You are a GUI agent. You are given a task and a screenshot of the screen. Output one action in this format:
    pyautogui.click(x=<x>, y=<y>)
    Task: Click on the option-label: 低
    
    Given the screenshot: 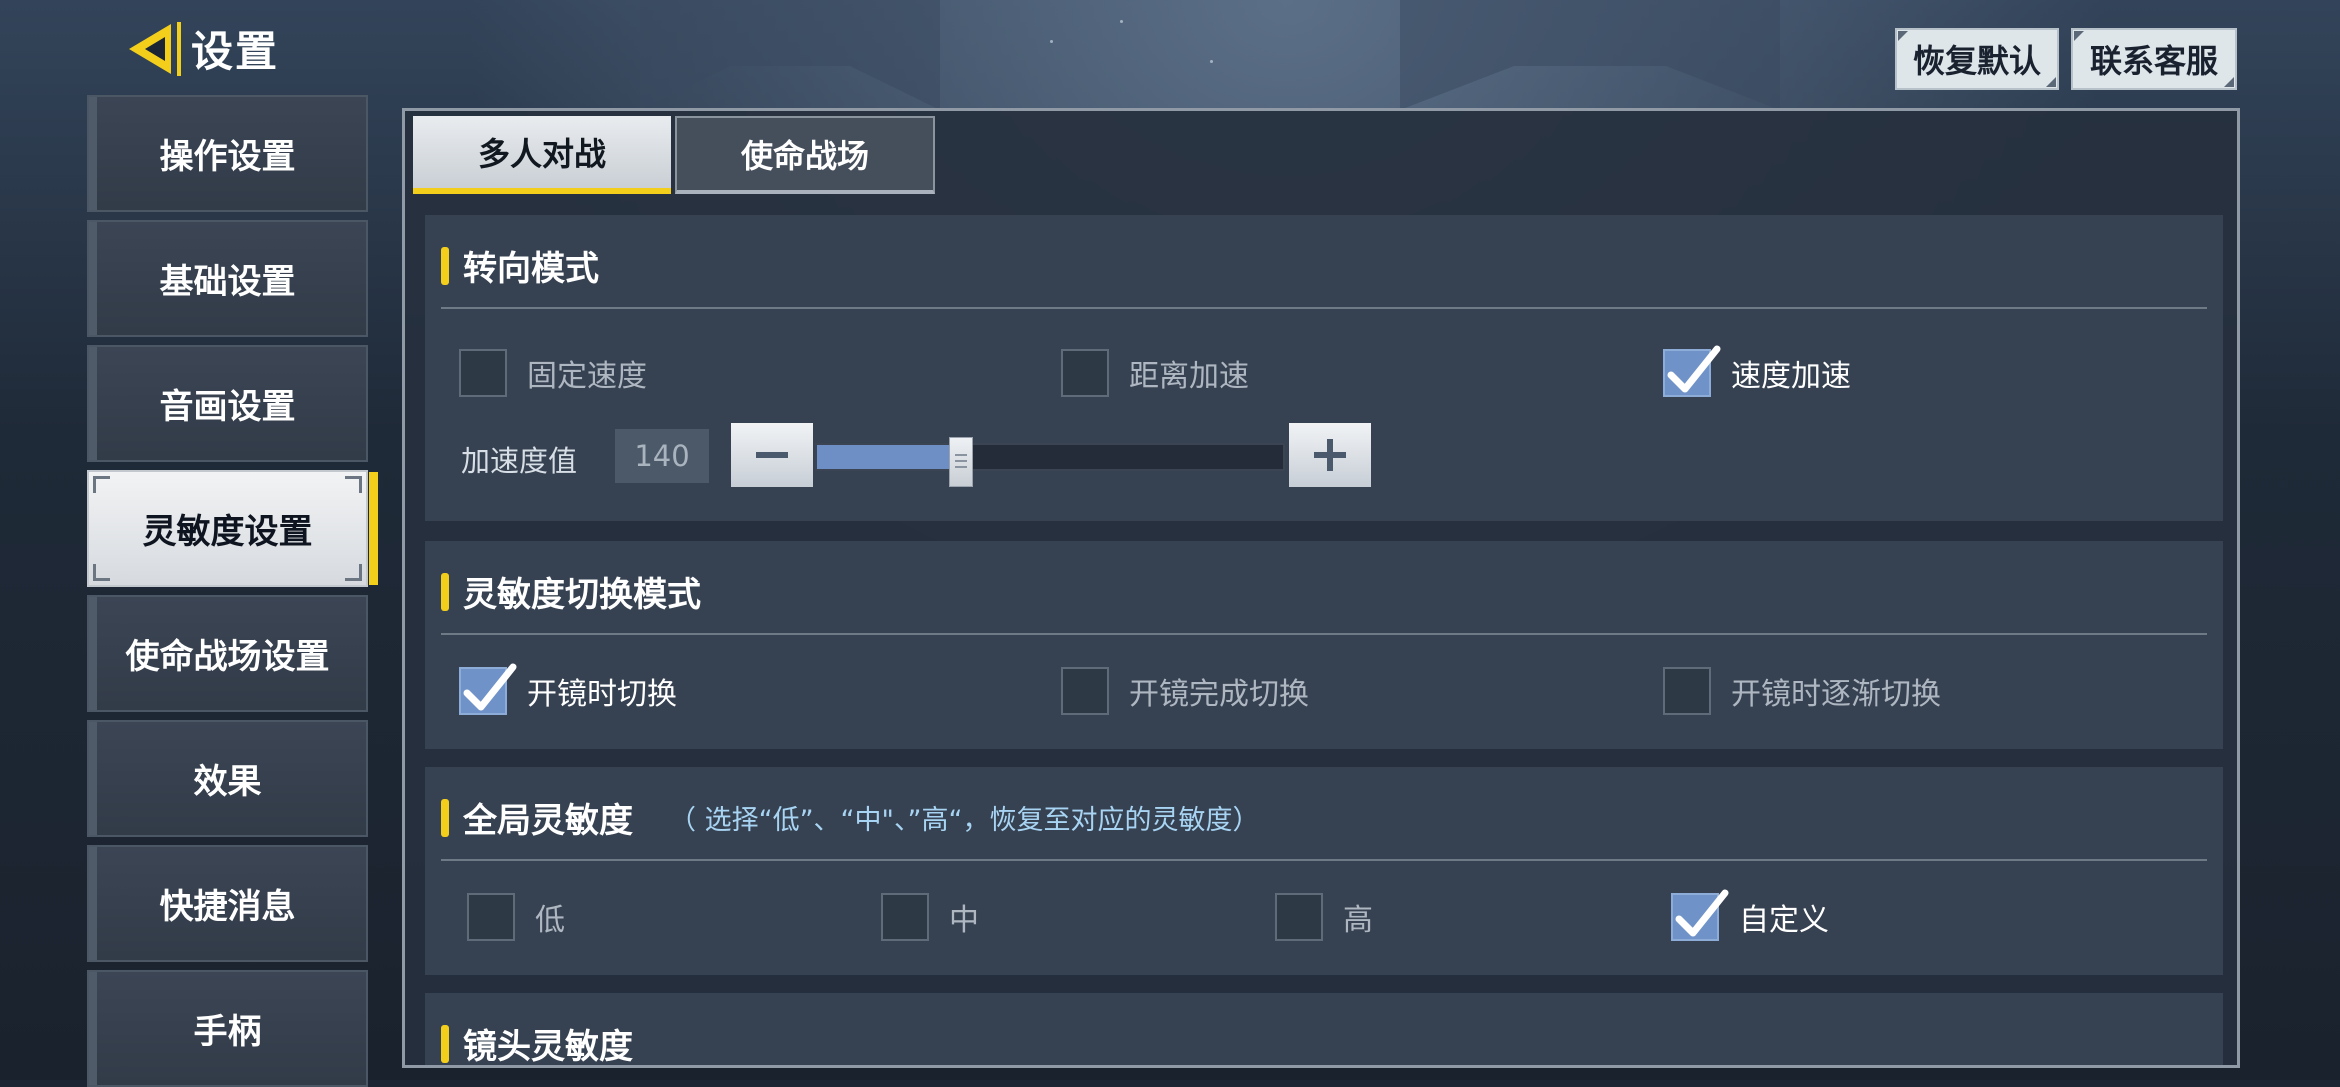 What is the action you would take?
    pyautogui.click(x=550, y=920)
    